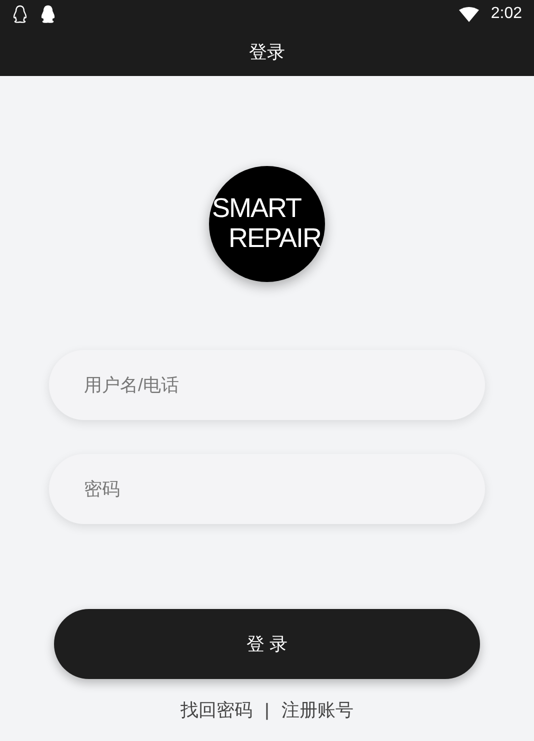 This screenshot has height=741, width=534. Describe the element at coordinates (274, 239) in the screenshot. I see `logo-text: REPAIR` at that location.